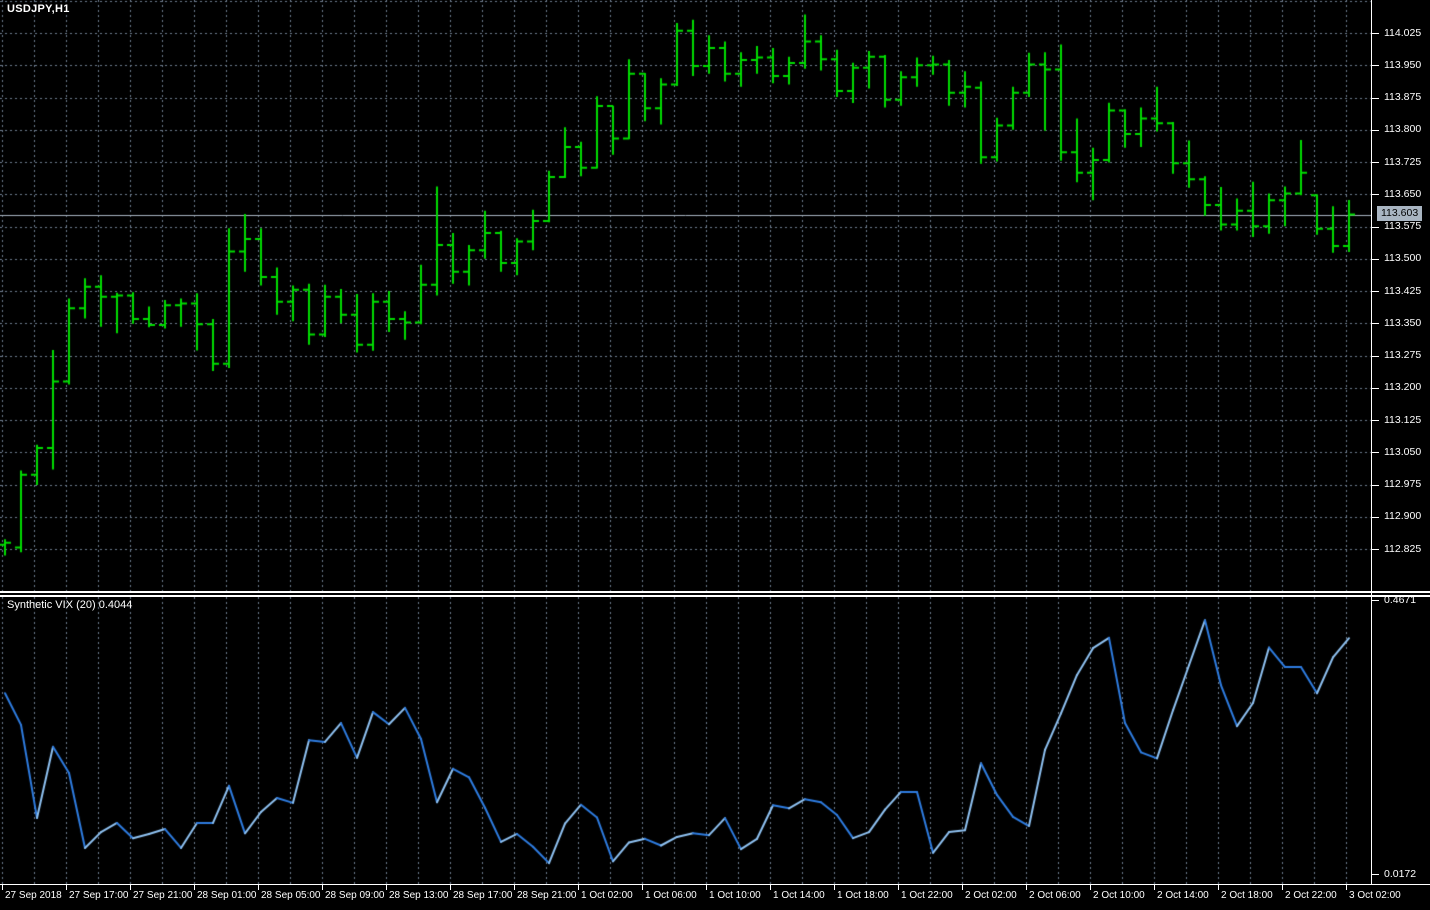 Image resolution: width=1430 pixels, height=910 pixels. I want to click on price-label: 112.825, so click(1403, 548).